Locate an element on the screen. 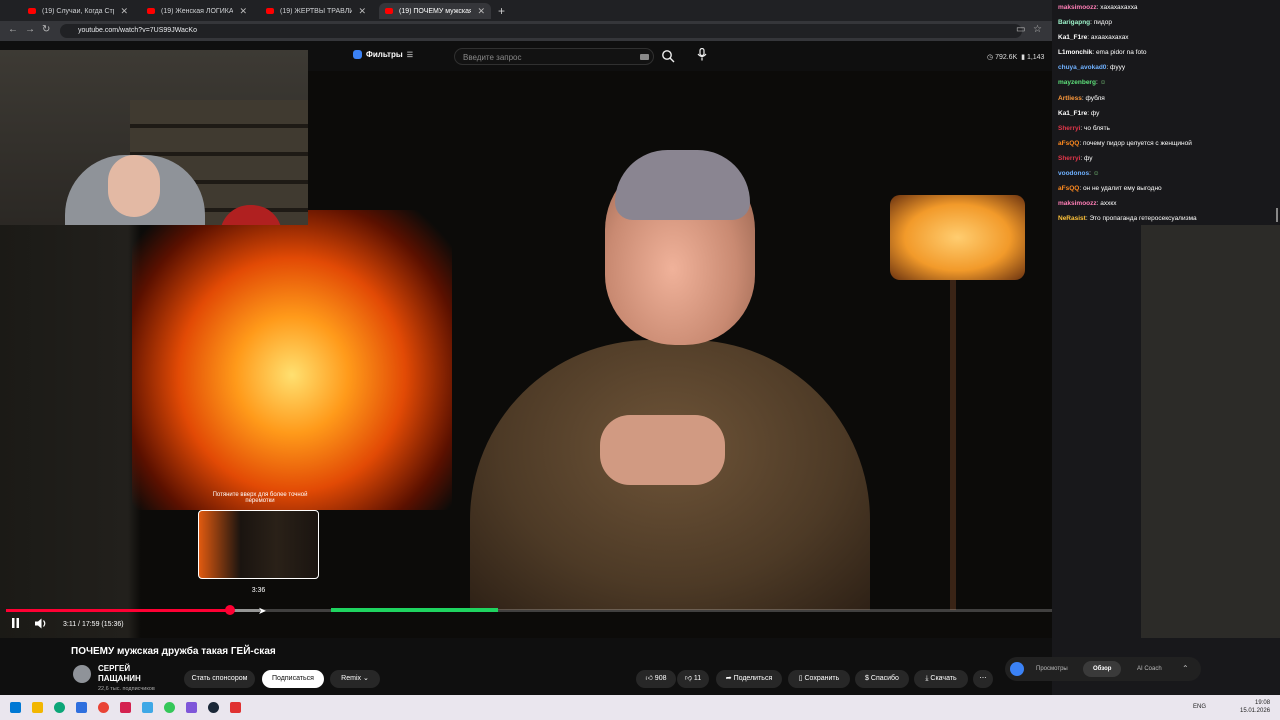 This screenshot has height=720, width=1280. edge-icon is located at coordinates (59, 707).